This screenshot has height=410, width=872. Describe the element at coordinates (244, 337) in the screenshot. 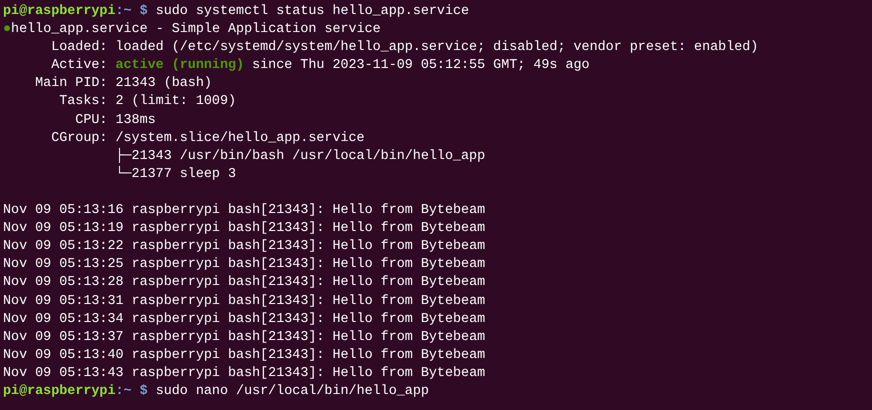

I see `log-line: Nov 09 05:13:37 raspberrypi bash[21343]: Hello from Bytebeam` at that location.